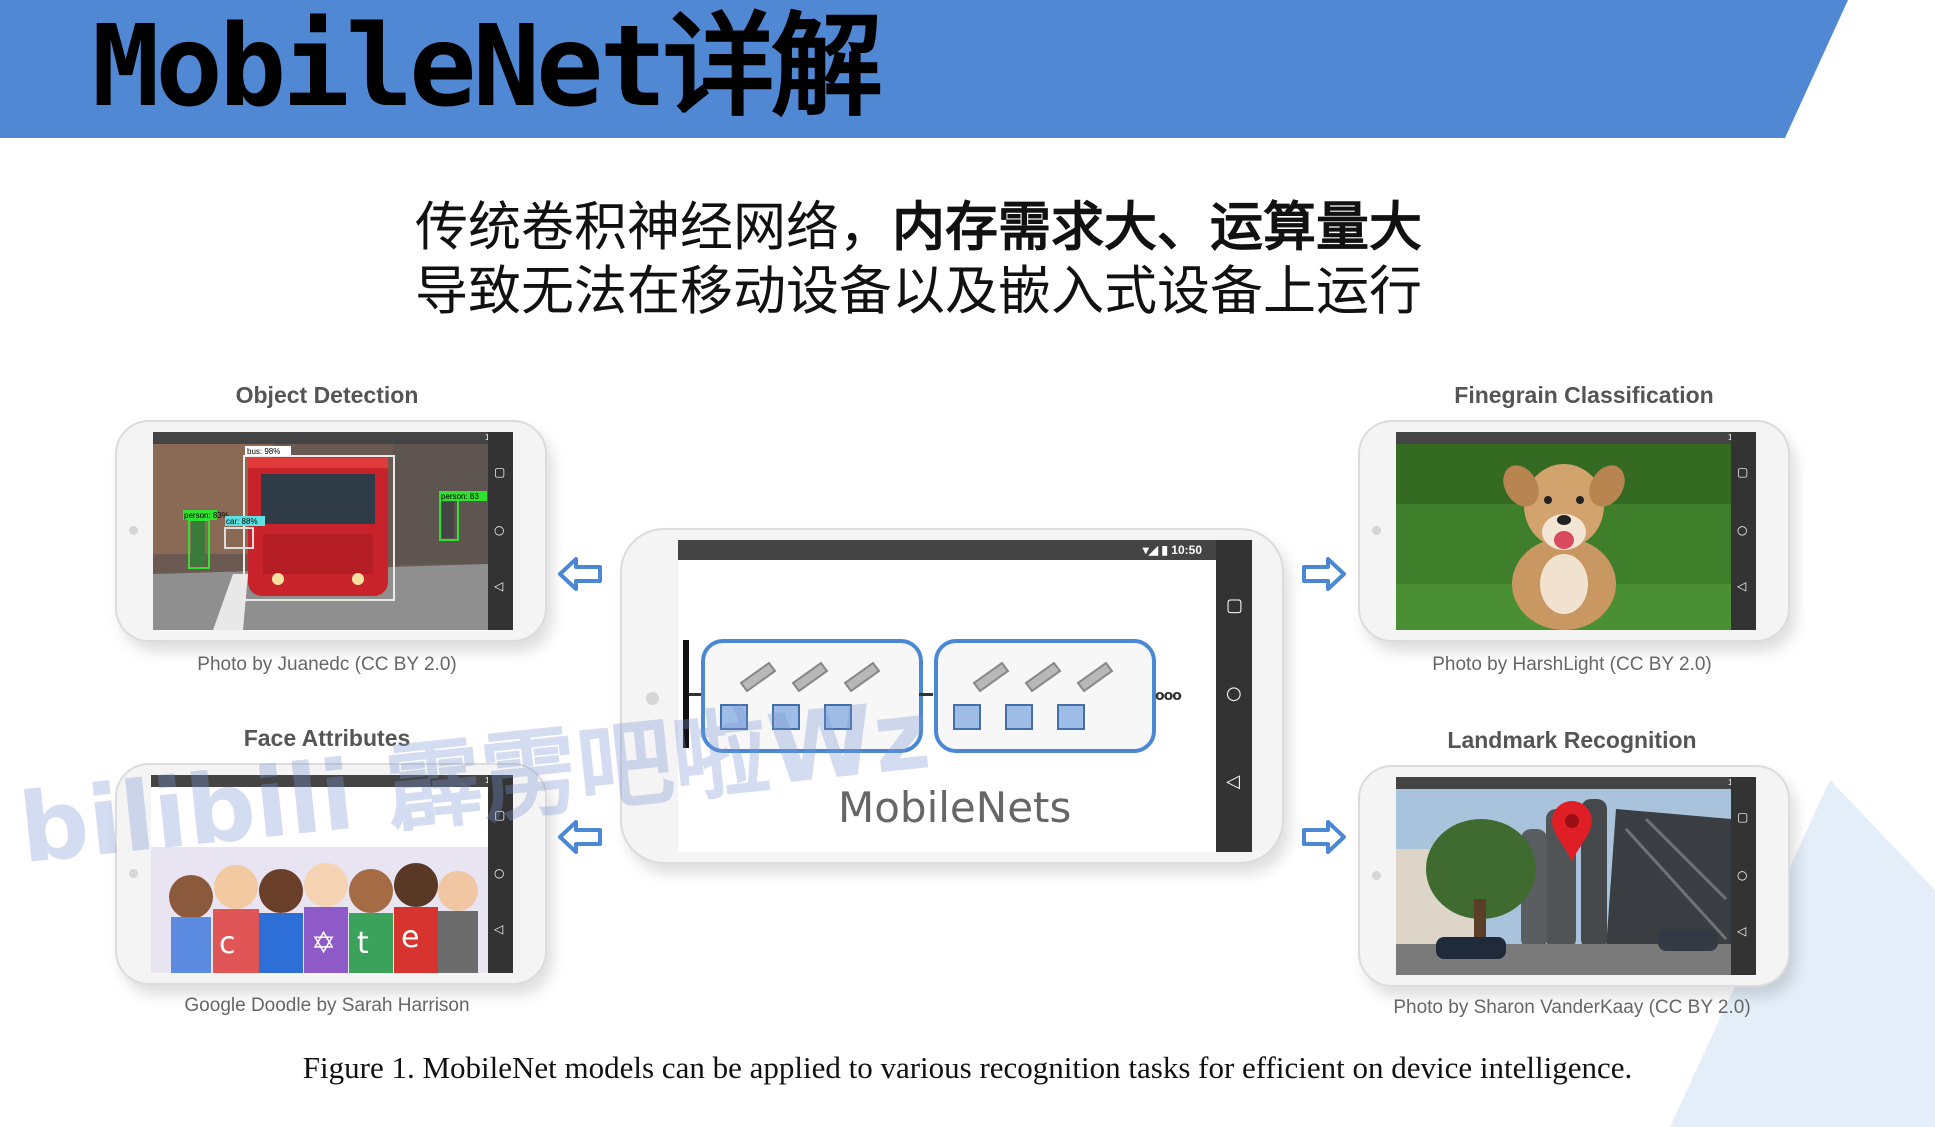 The width and height of the screenshot is (1935, 1127). I want to click on person-label-right: person: 83, so click(460, 496).